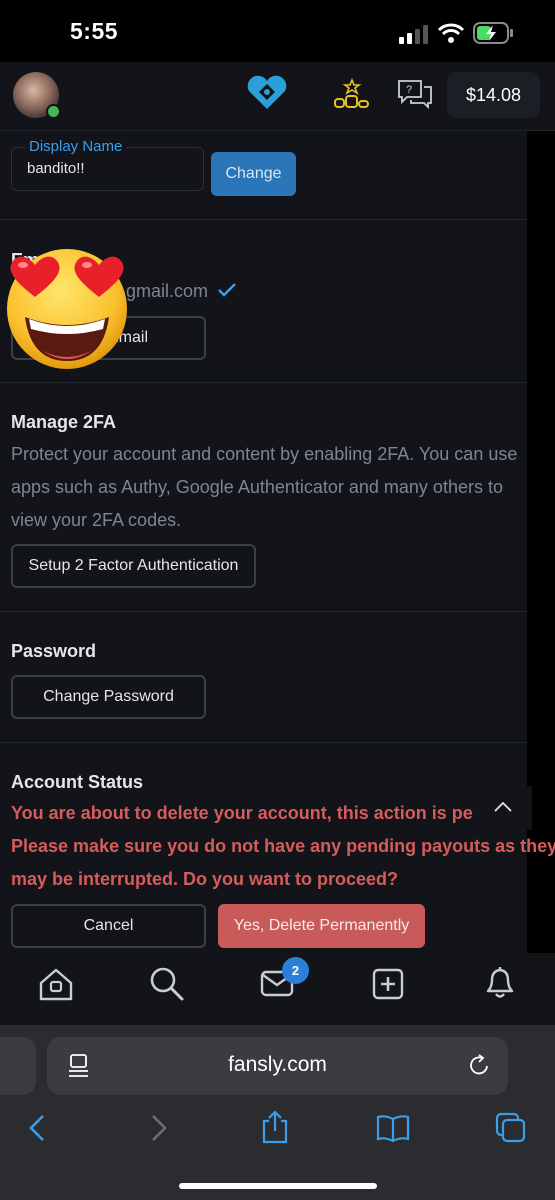  What do you see at coordinates (321, 926) in the screenshot?
I see `confirm-delete-button: Yes, Delete Permanently` at bounding box center [321, 926].